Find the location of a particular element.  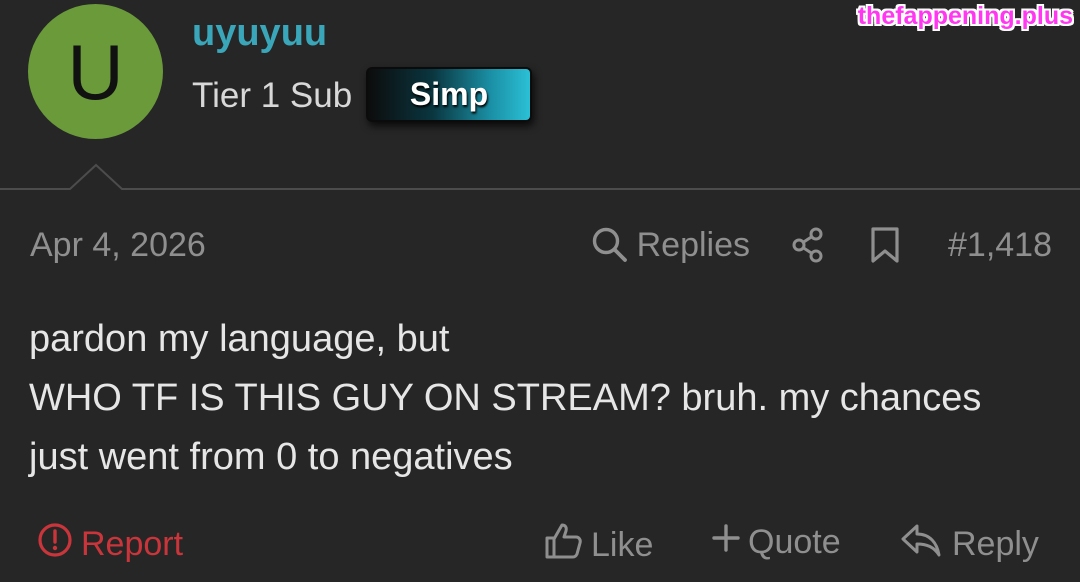

quote-button: Quote is located at coordinates (775, 542).